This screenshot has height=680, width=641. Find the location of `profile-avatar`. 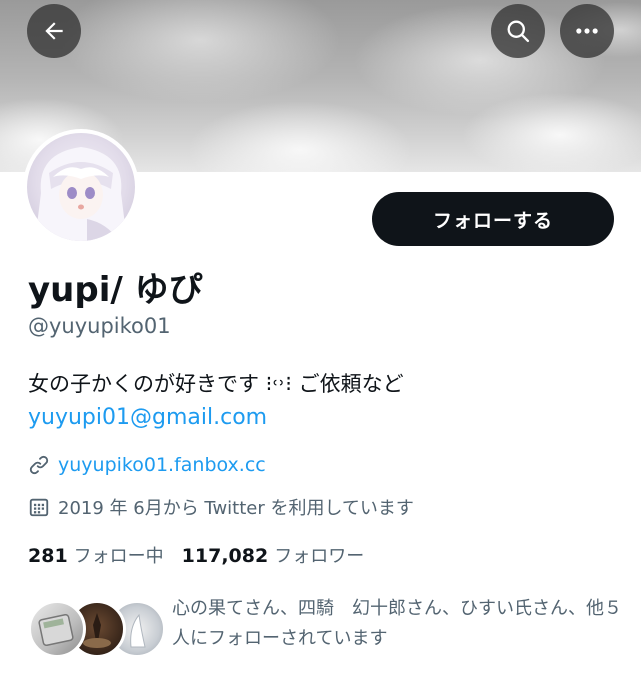

profile-avatar is located at coordinates (81, 187).